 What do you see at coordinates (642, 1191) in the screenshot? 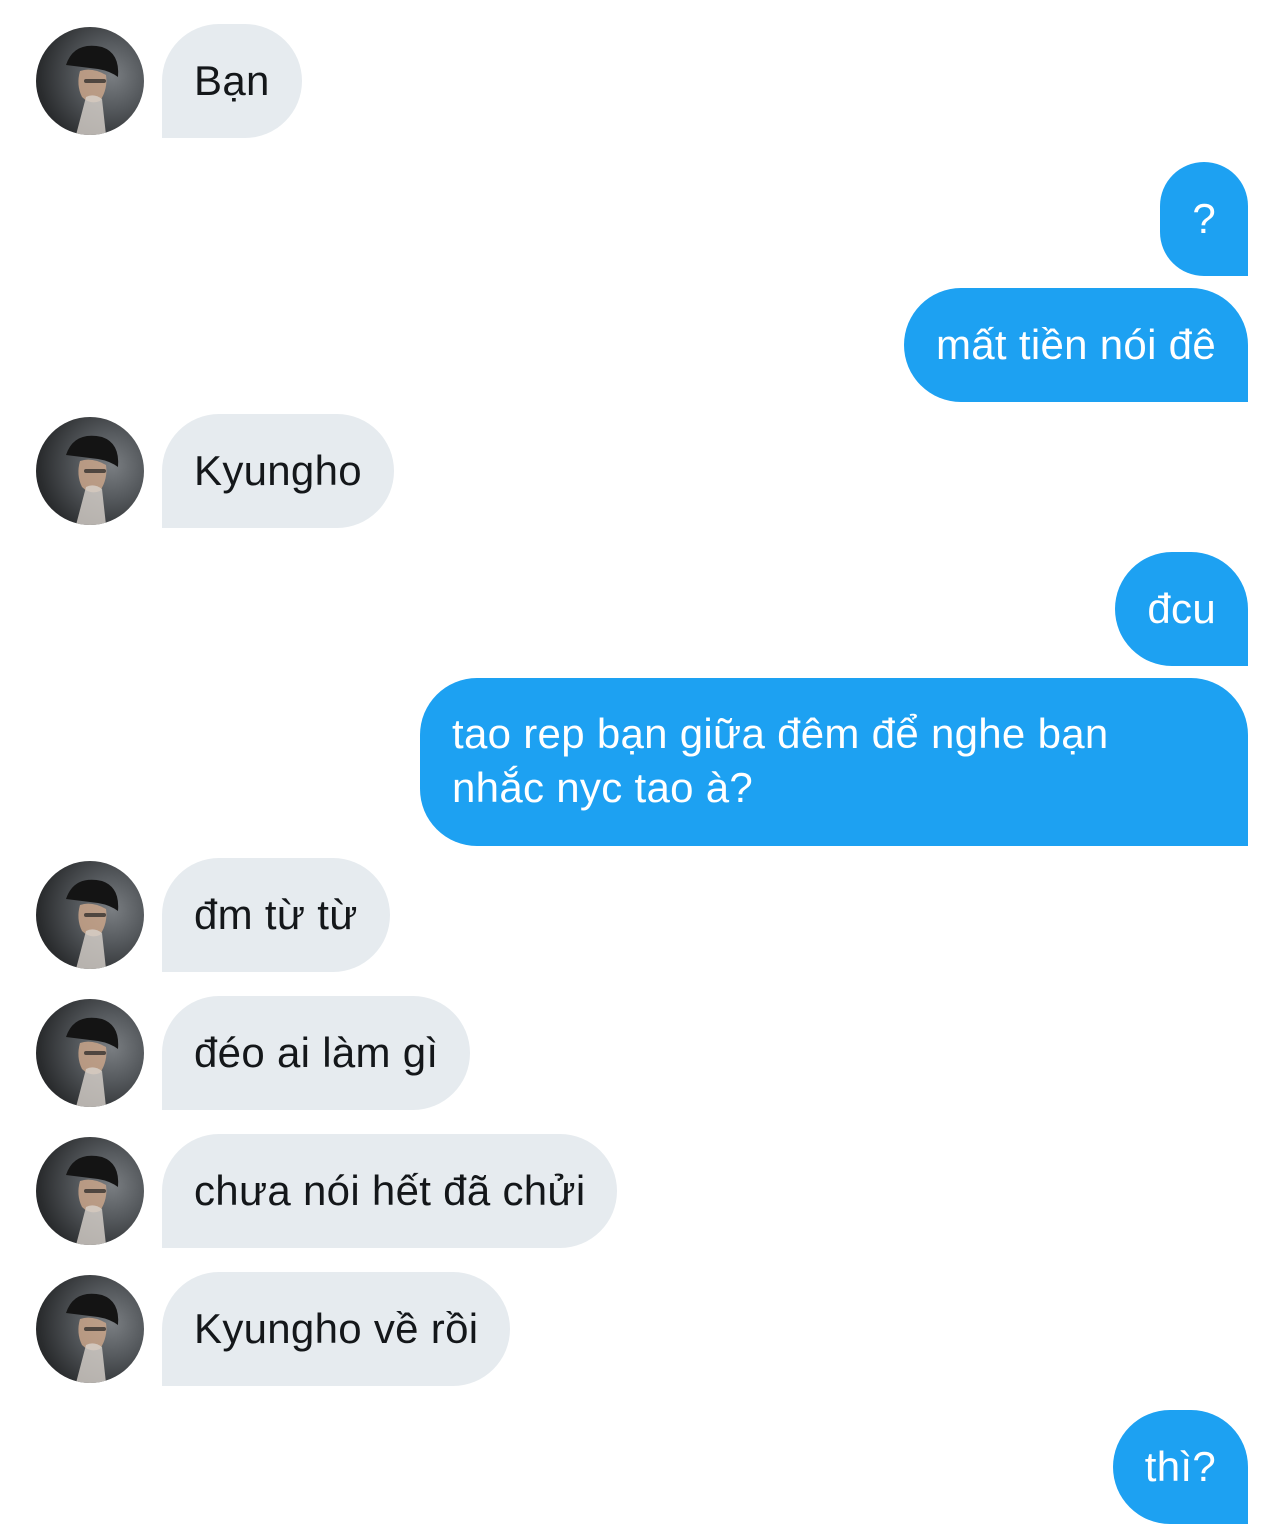
I see `message-row-incoming: chưa nói hết đã chửi` at bounding box center [642, 1191].